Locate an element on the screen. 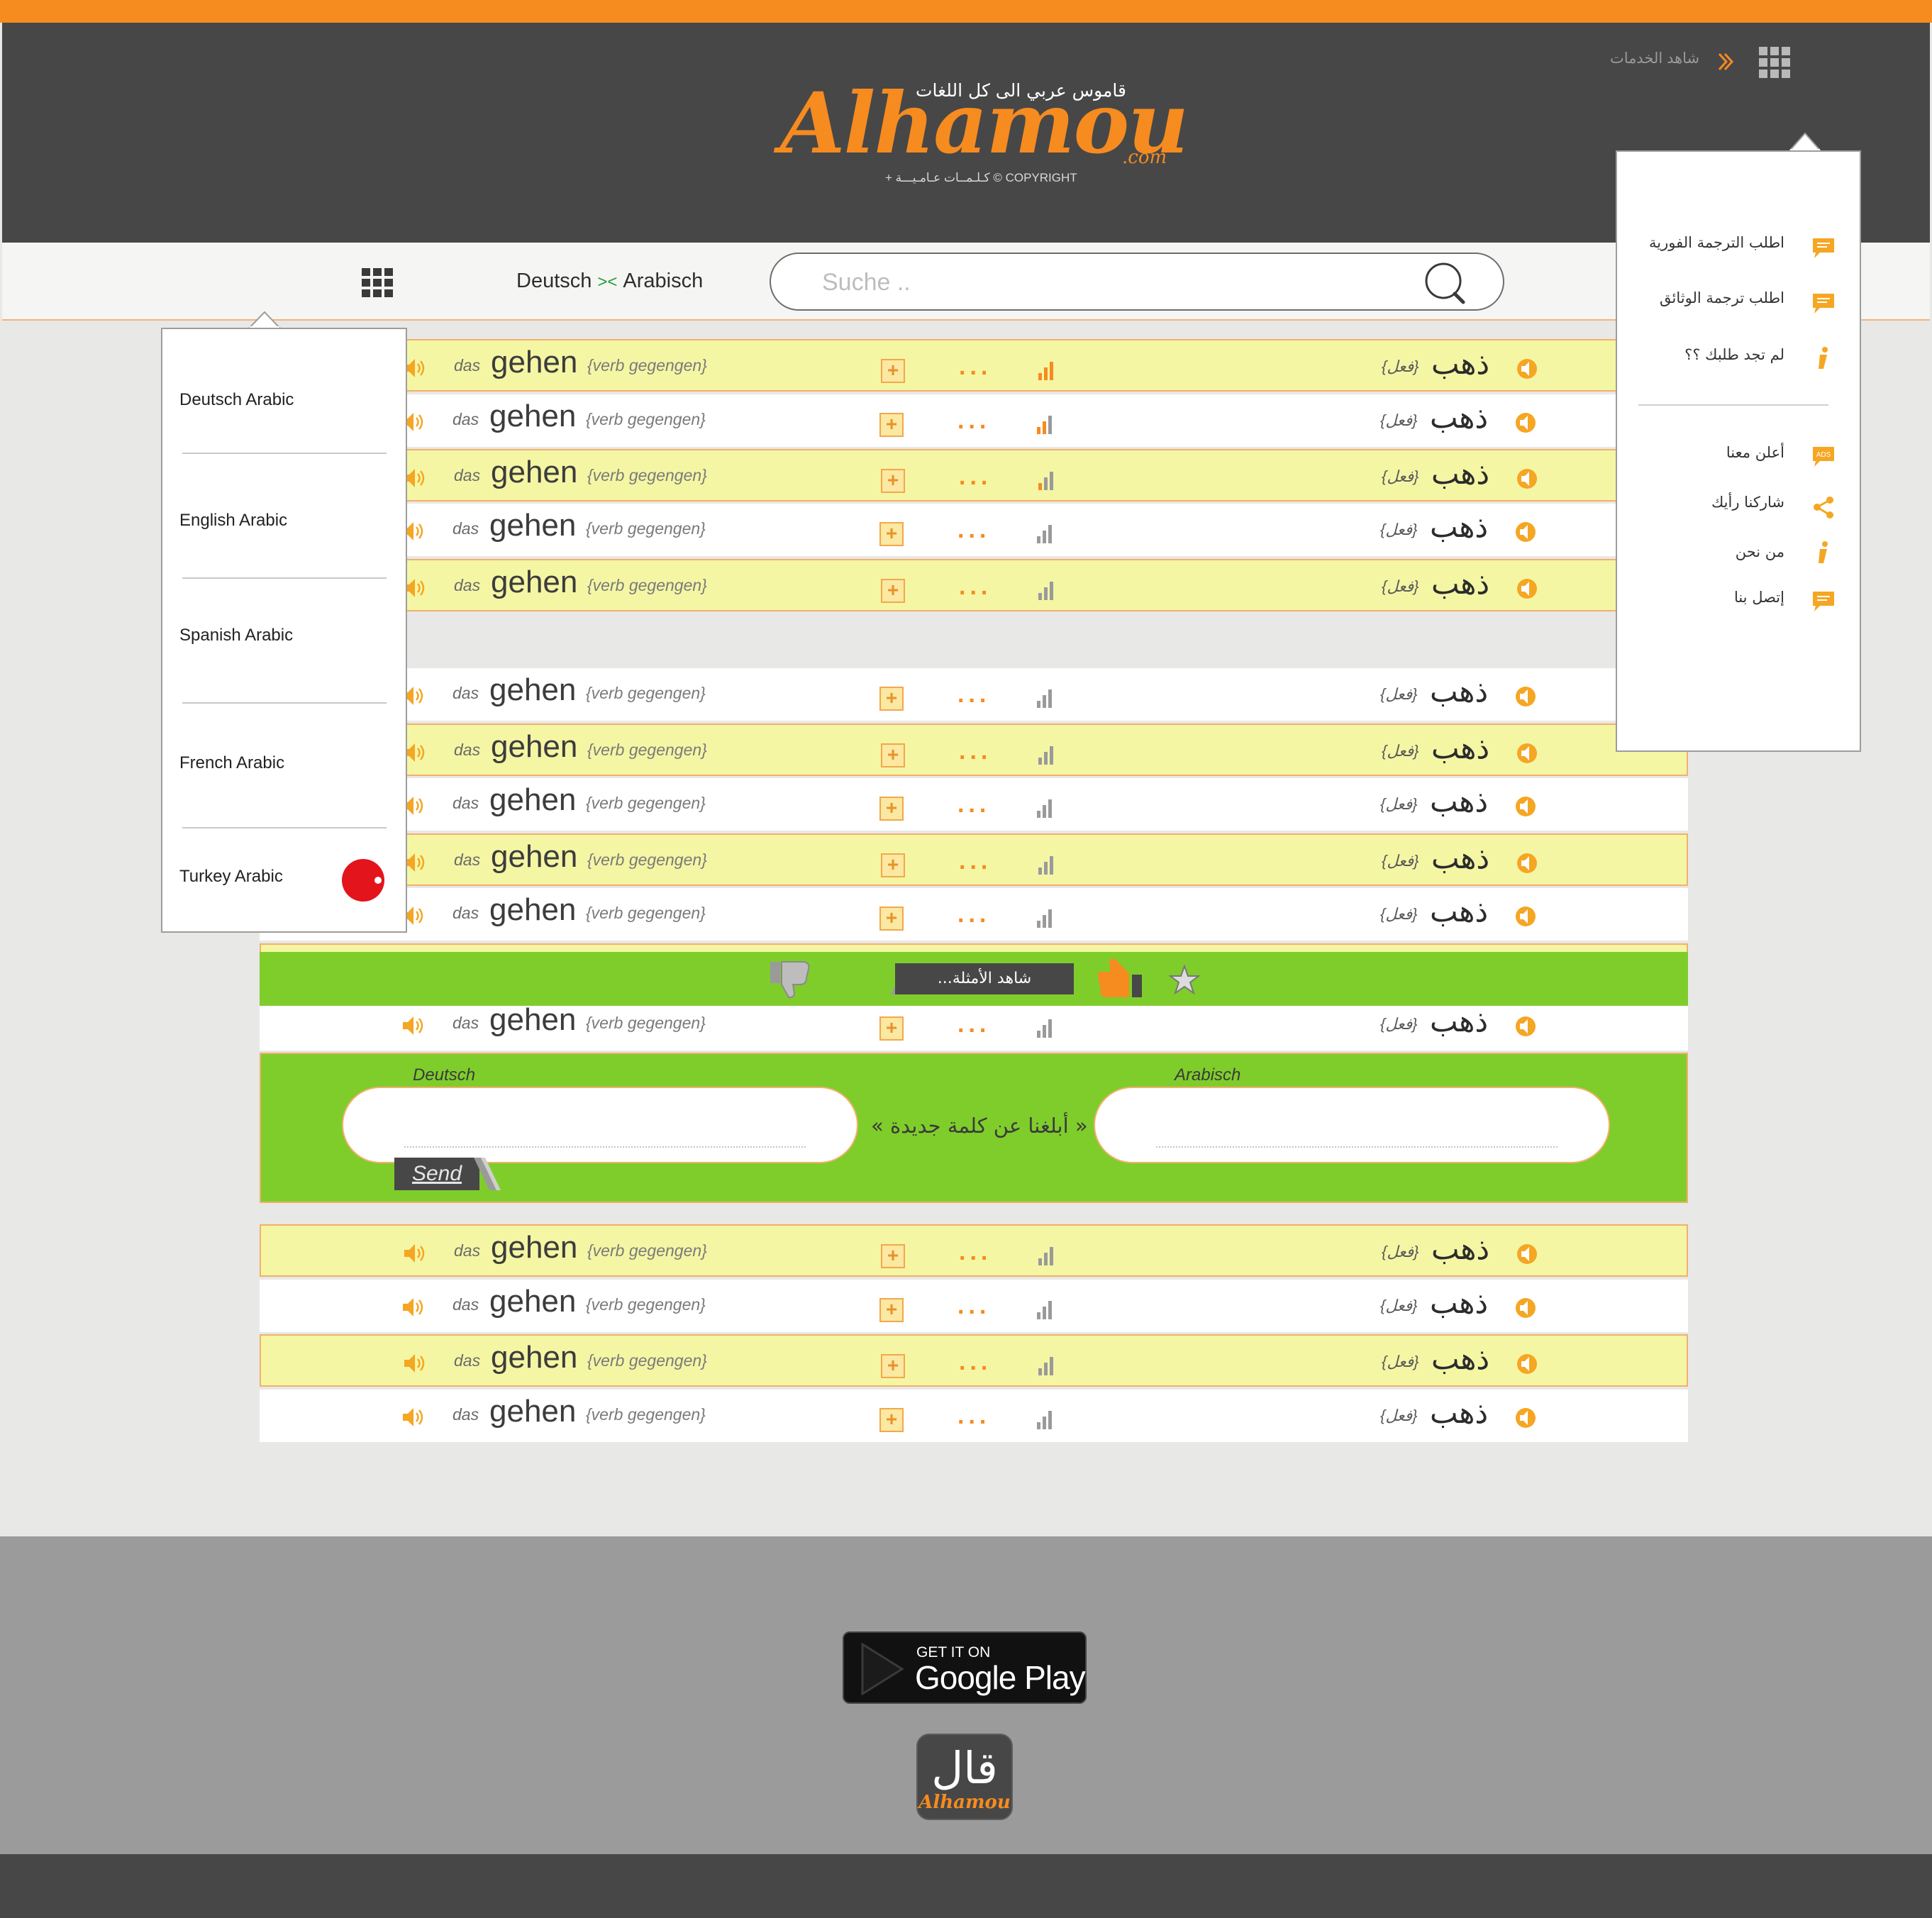 Image resolution: width=1932 pixels, height=1918 pixels. search-icon is located at coordinates (1447, 284).